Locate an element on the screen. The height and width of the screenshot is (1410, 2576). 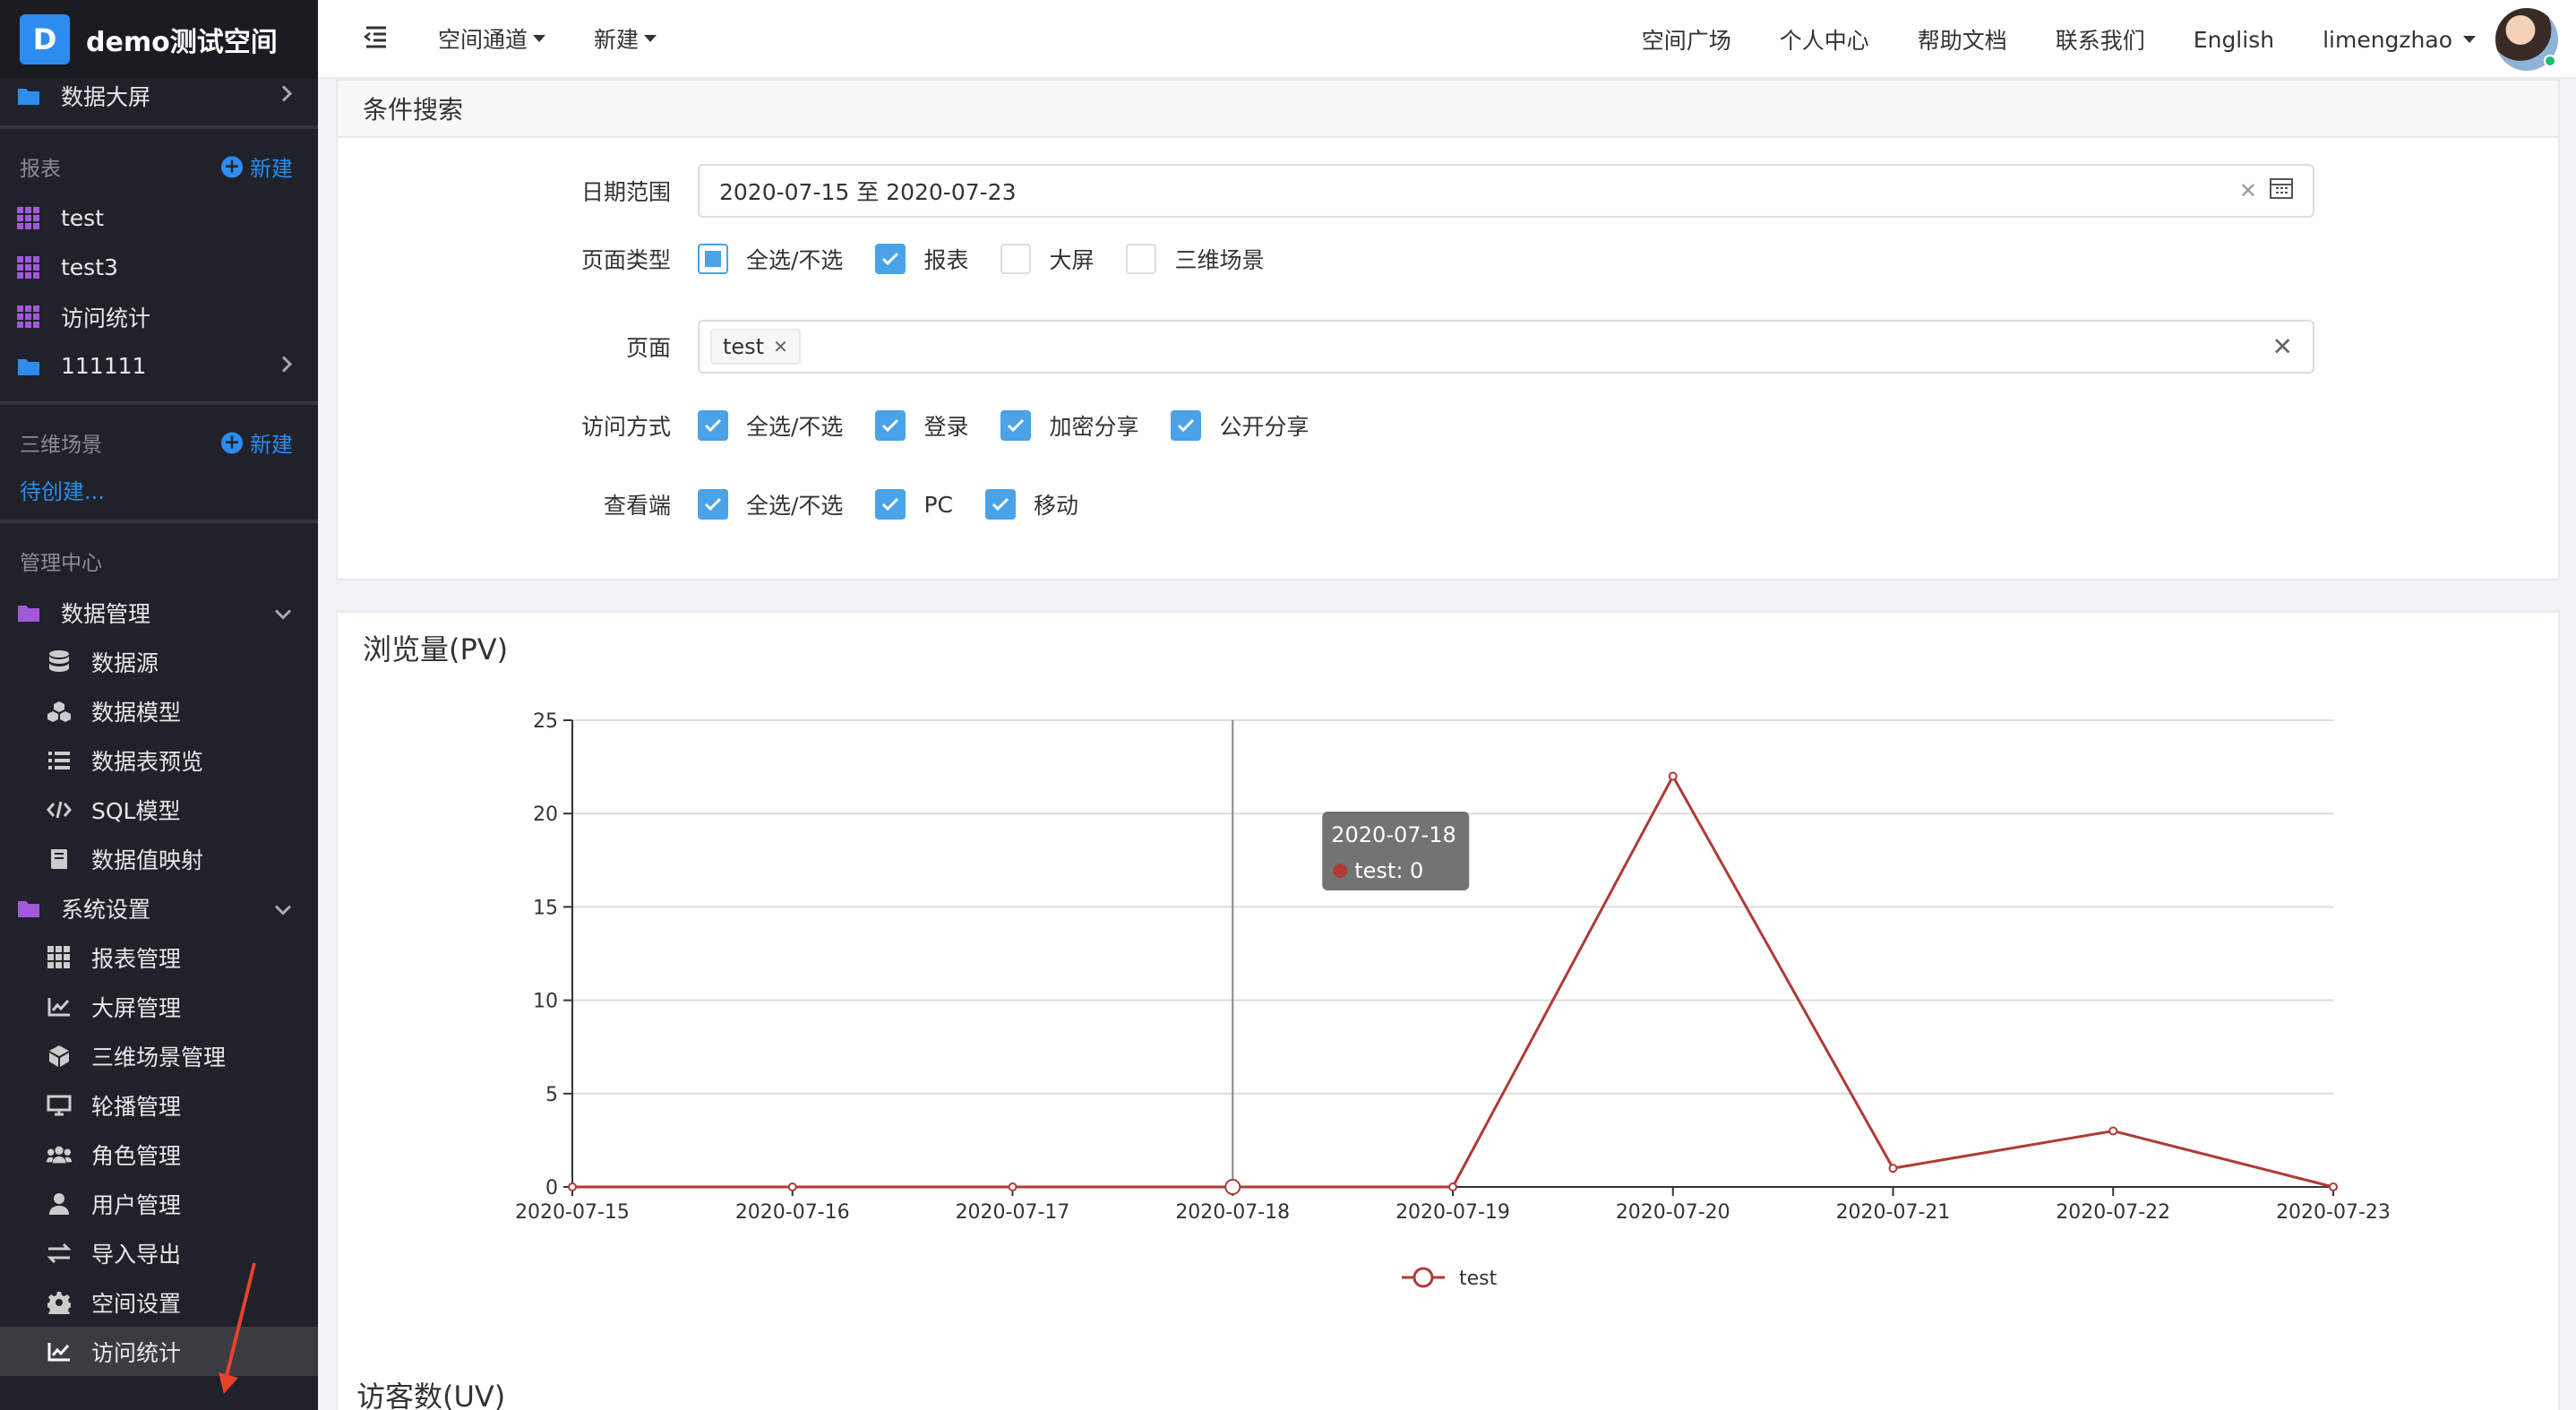
chevron-right-icon is located at coordinates (286, 96).